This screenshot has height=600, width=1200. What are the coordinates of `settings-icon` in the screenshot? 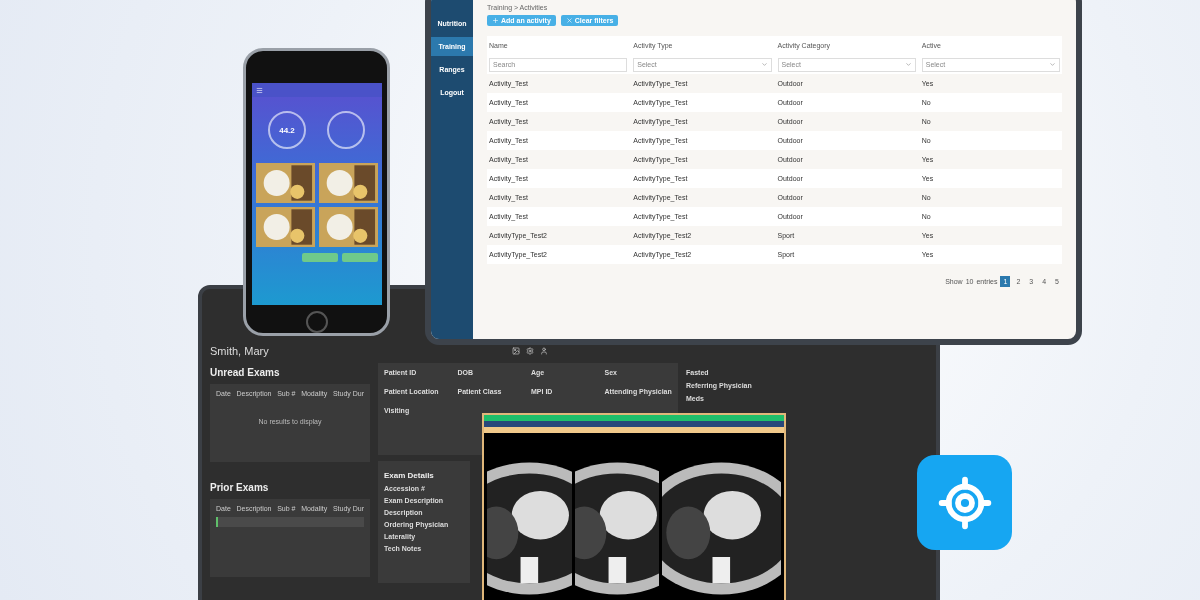 It's located at (530, 351).